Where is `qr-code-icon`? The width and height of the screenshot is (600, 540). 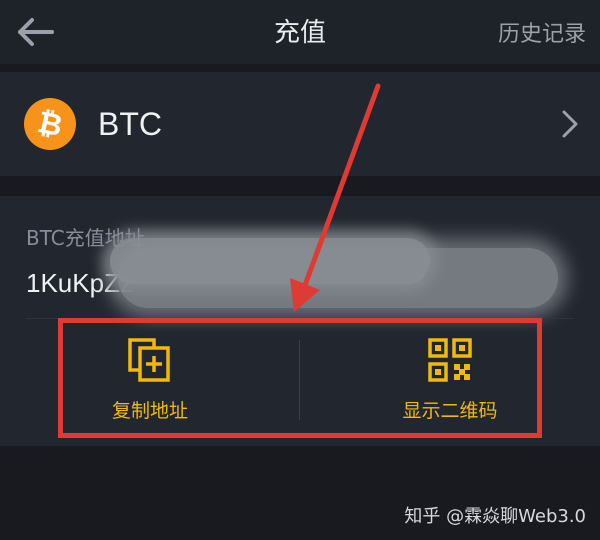
qr-code-icon is located at coordinates (450, 360).